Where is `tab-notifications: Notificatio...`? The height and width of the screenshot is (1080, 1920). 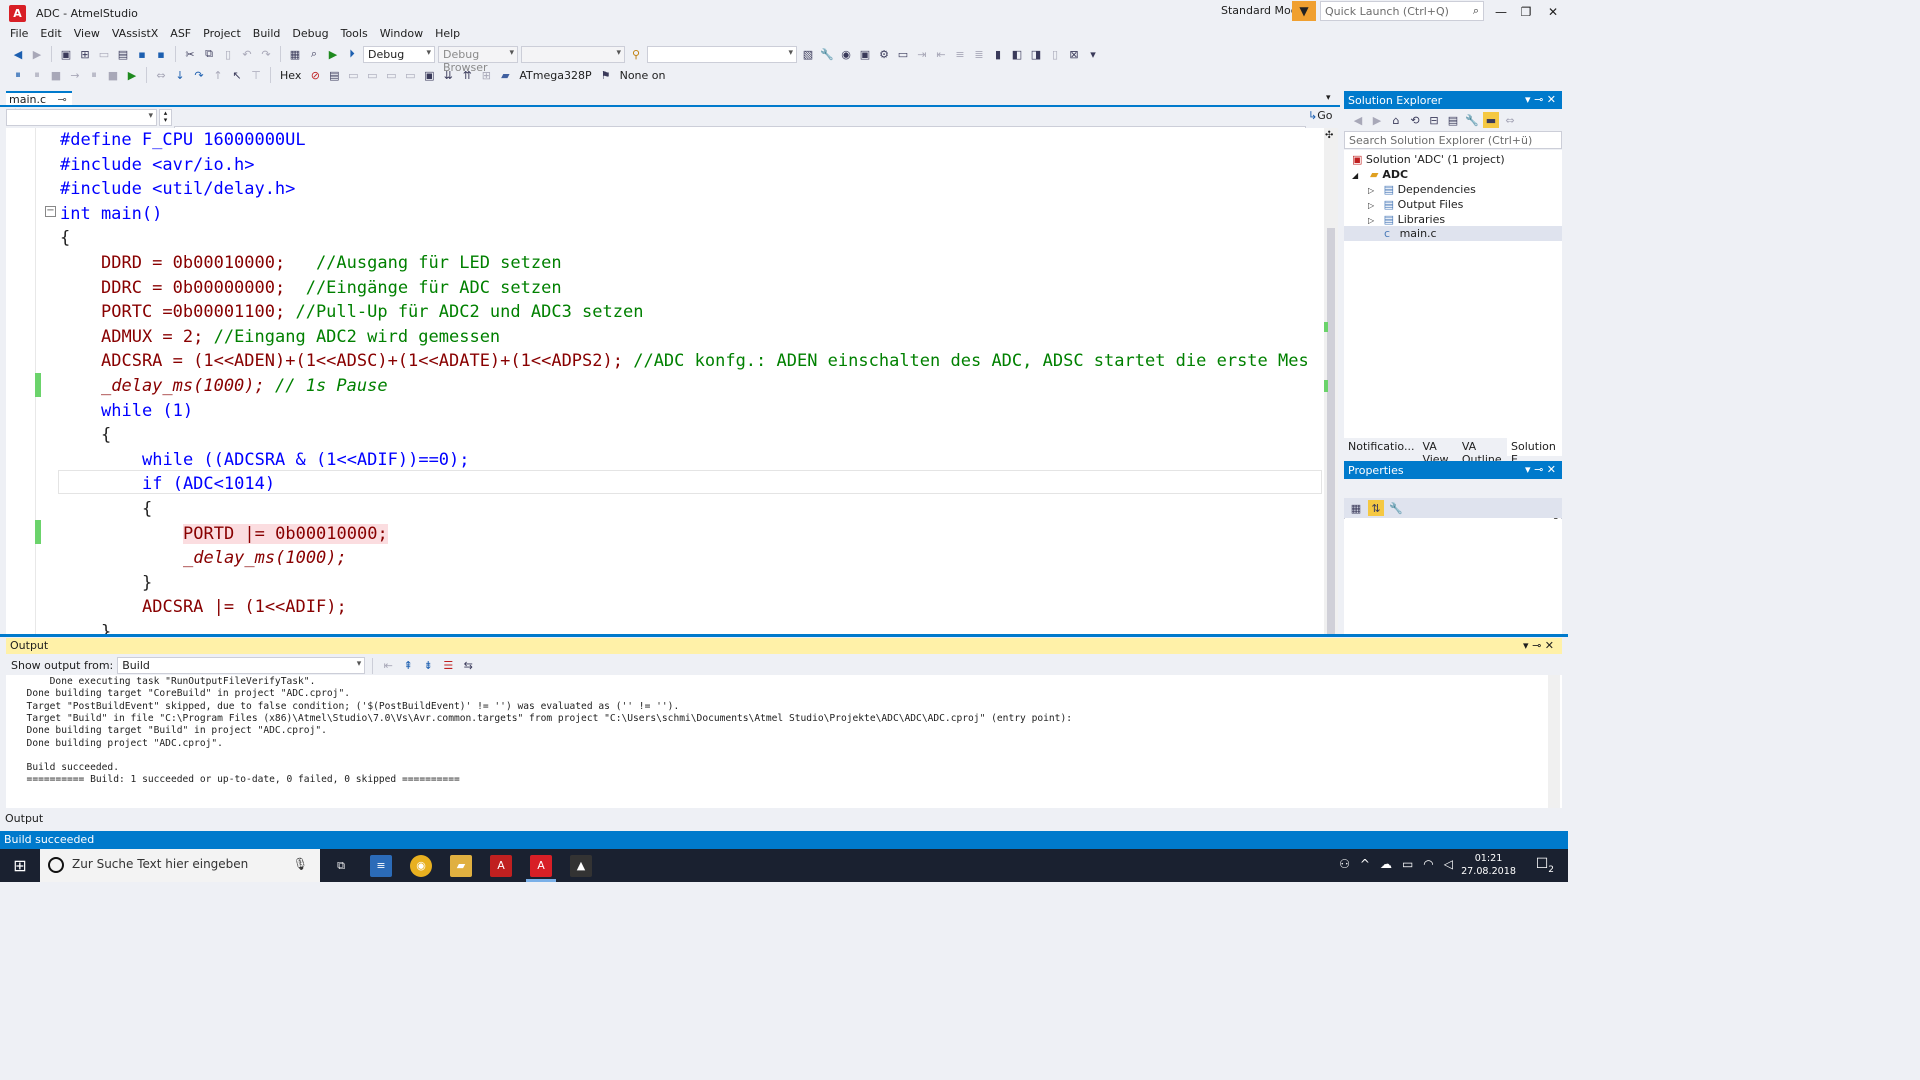
tab-notifications: Notificatio... is located at coordinates (1381, 447).